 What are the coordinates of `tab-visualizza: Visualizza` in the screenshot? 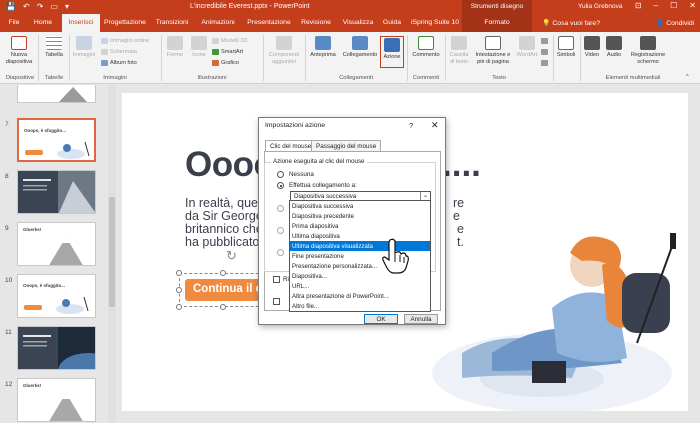 It's located at (358, 23).